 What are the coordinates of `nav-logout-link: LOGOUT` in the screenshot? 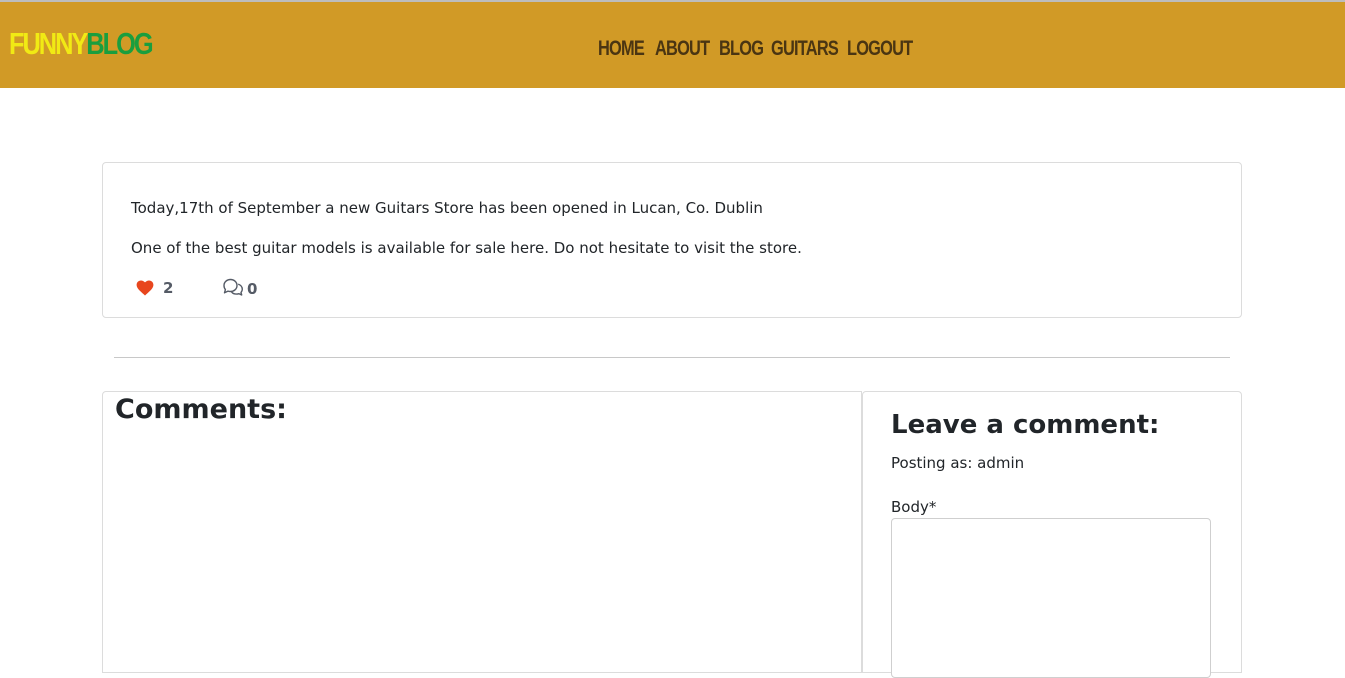 It's located at (880, 49).